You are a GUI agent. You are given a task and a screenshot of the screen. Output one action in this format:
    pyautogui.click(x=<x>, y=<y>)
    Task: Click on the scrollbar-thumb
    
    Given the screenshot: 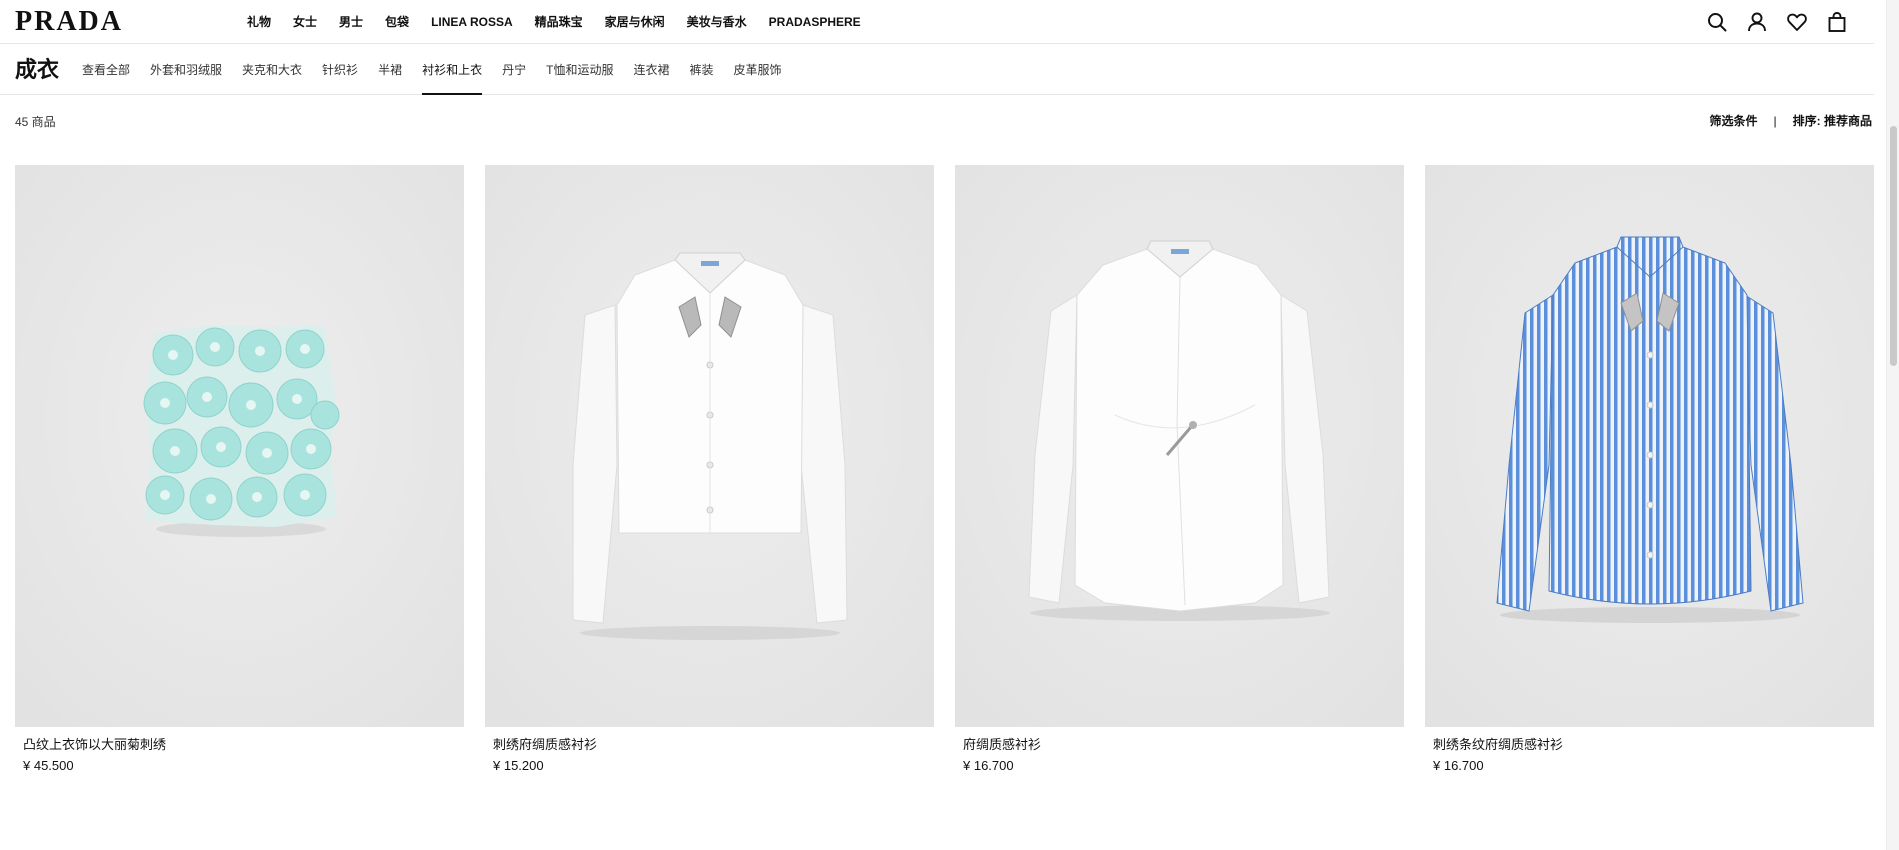 What is the action you would take?
    pyautogui.click(x=1893, y=246)
    